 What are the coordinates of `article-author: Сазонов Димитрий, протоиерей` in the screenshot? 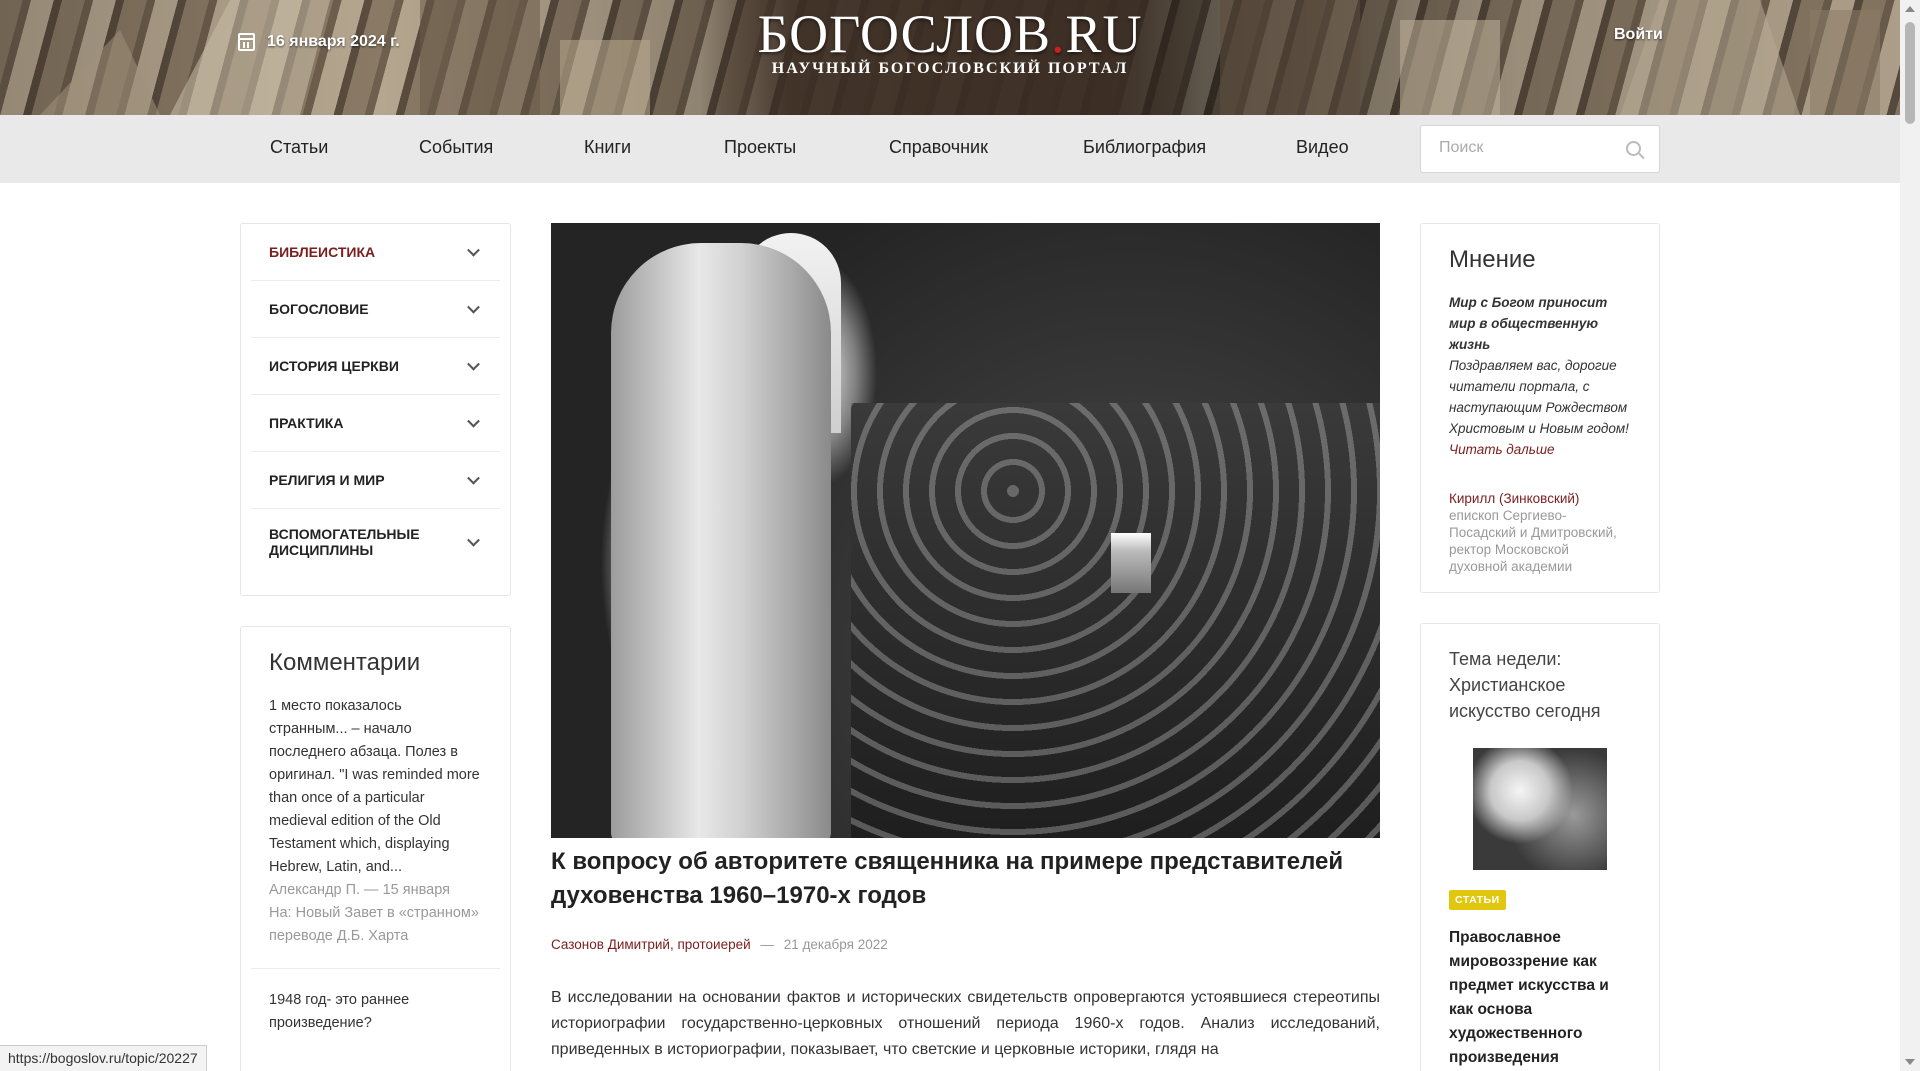 It's located at (651, 944).